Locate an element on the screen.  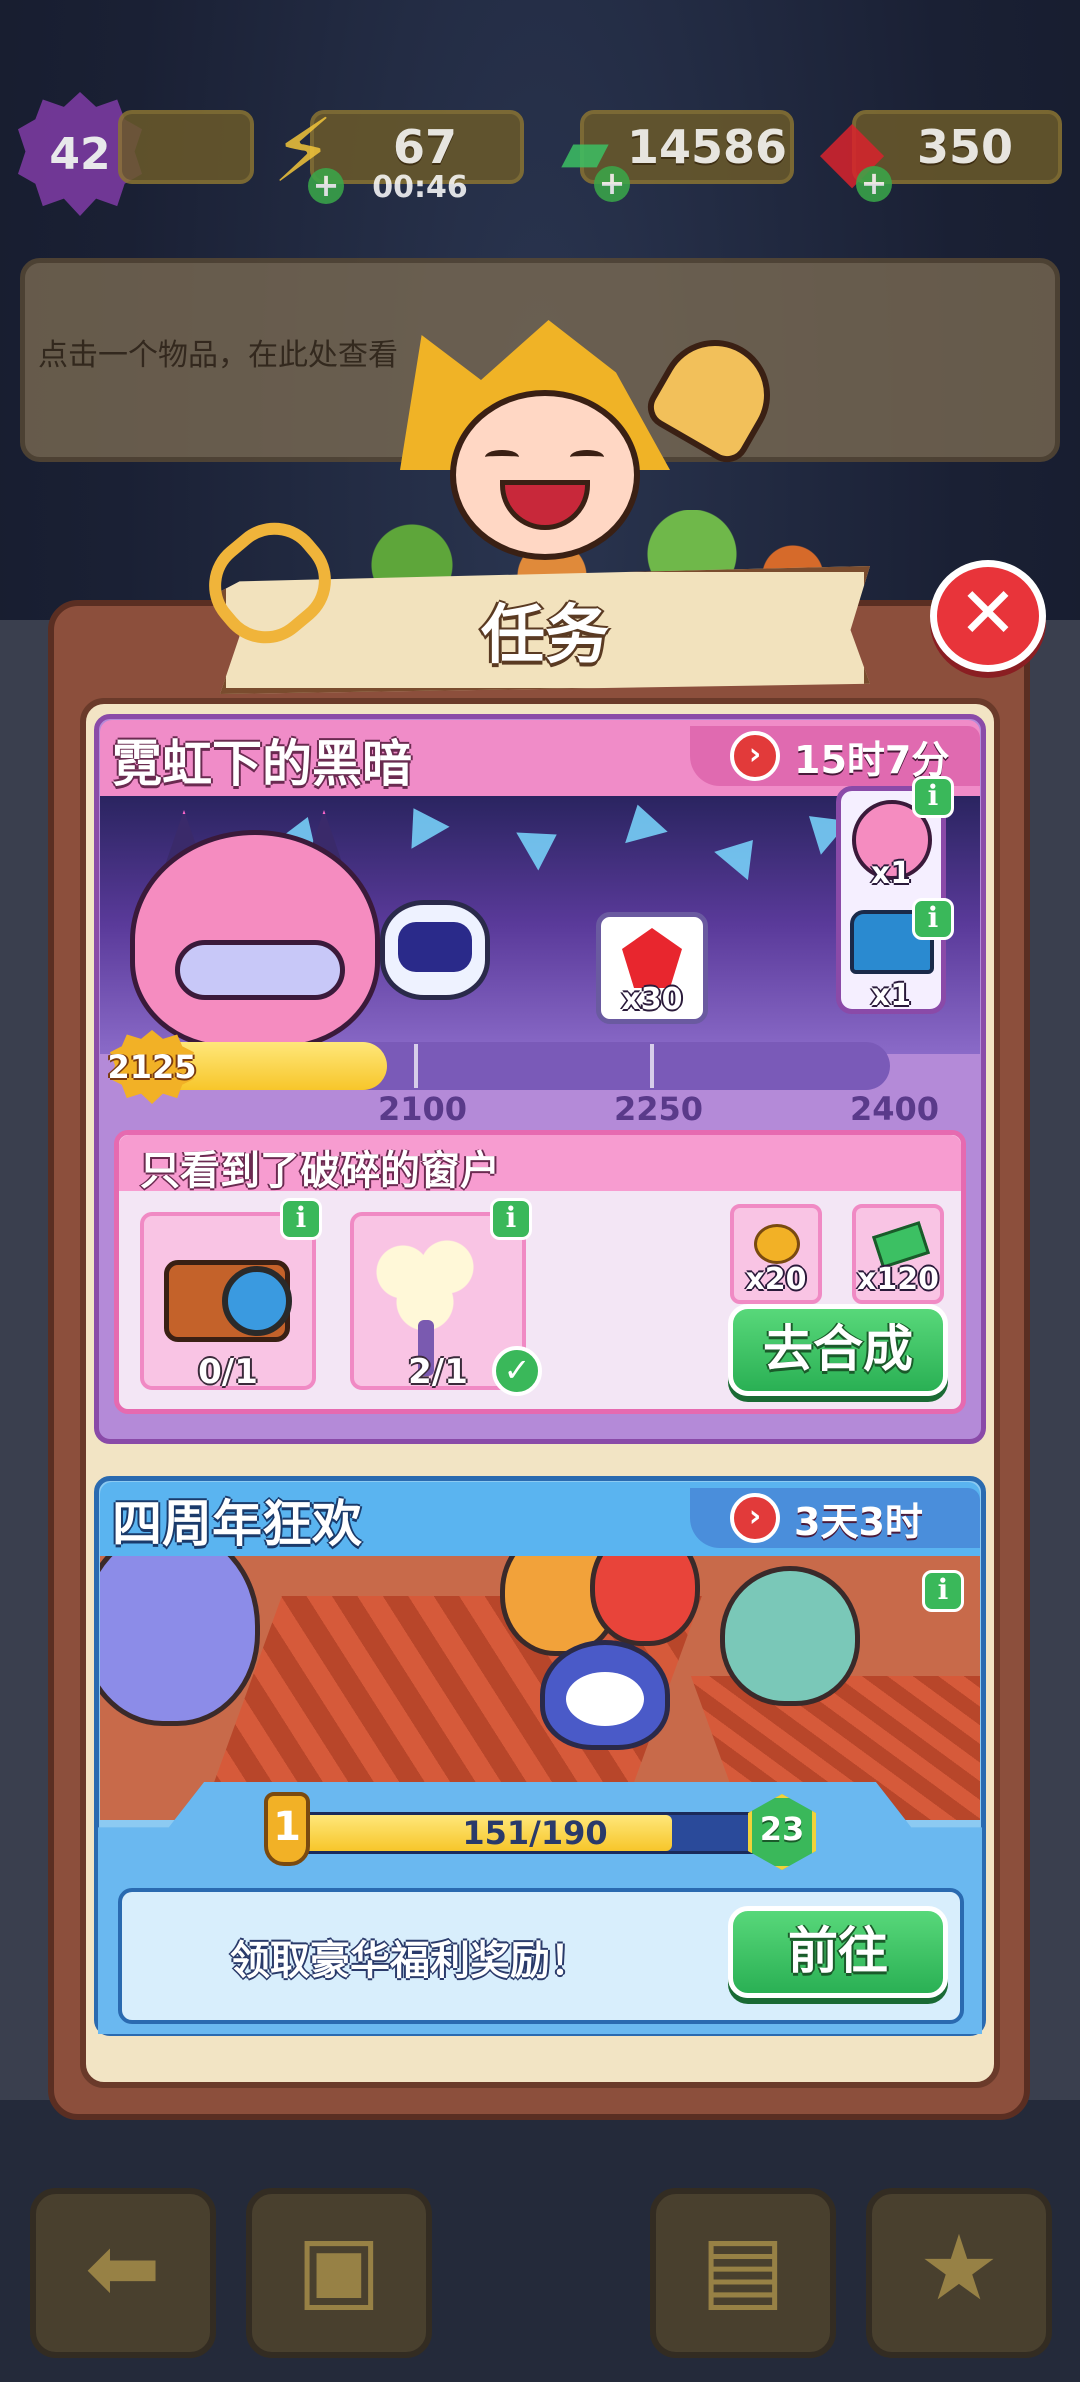
task-title: 只看到了破碎的窗户 is located at coordinates (320, 1171).